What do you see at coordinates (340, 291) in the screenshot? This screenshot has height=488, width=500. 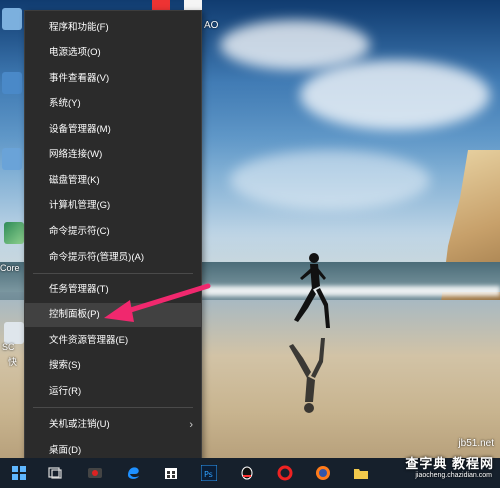 I see `wave-foam` at bounding box center [340, 291].